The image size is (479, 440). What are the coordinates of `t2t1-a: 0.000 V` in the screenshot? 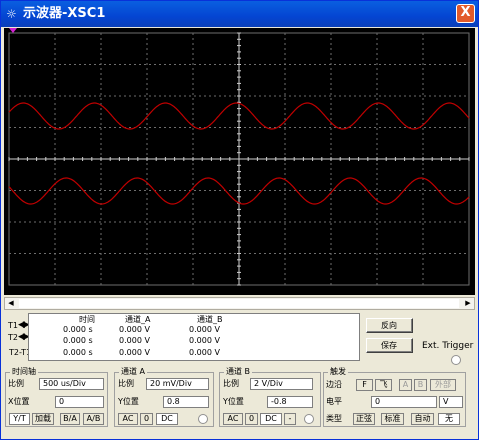 It's located at (134, 352).